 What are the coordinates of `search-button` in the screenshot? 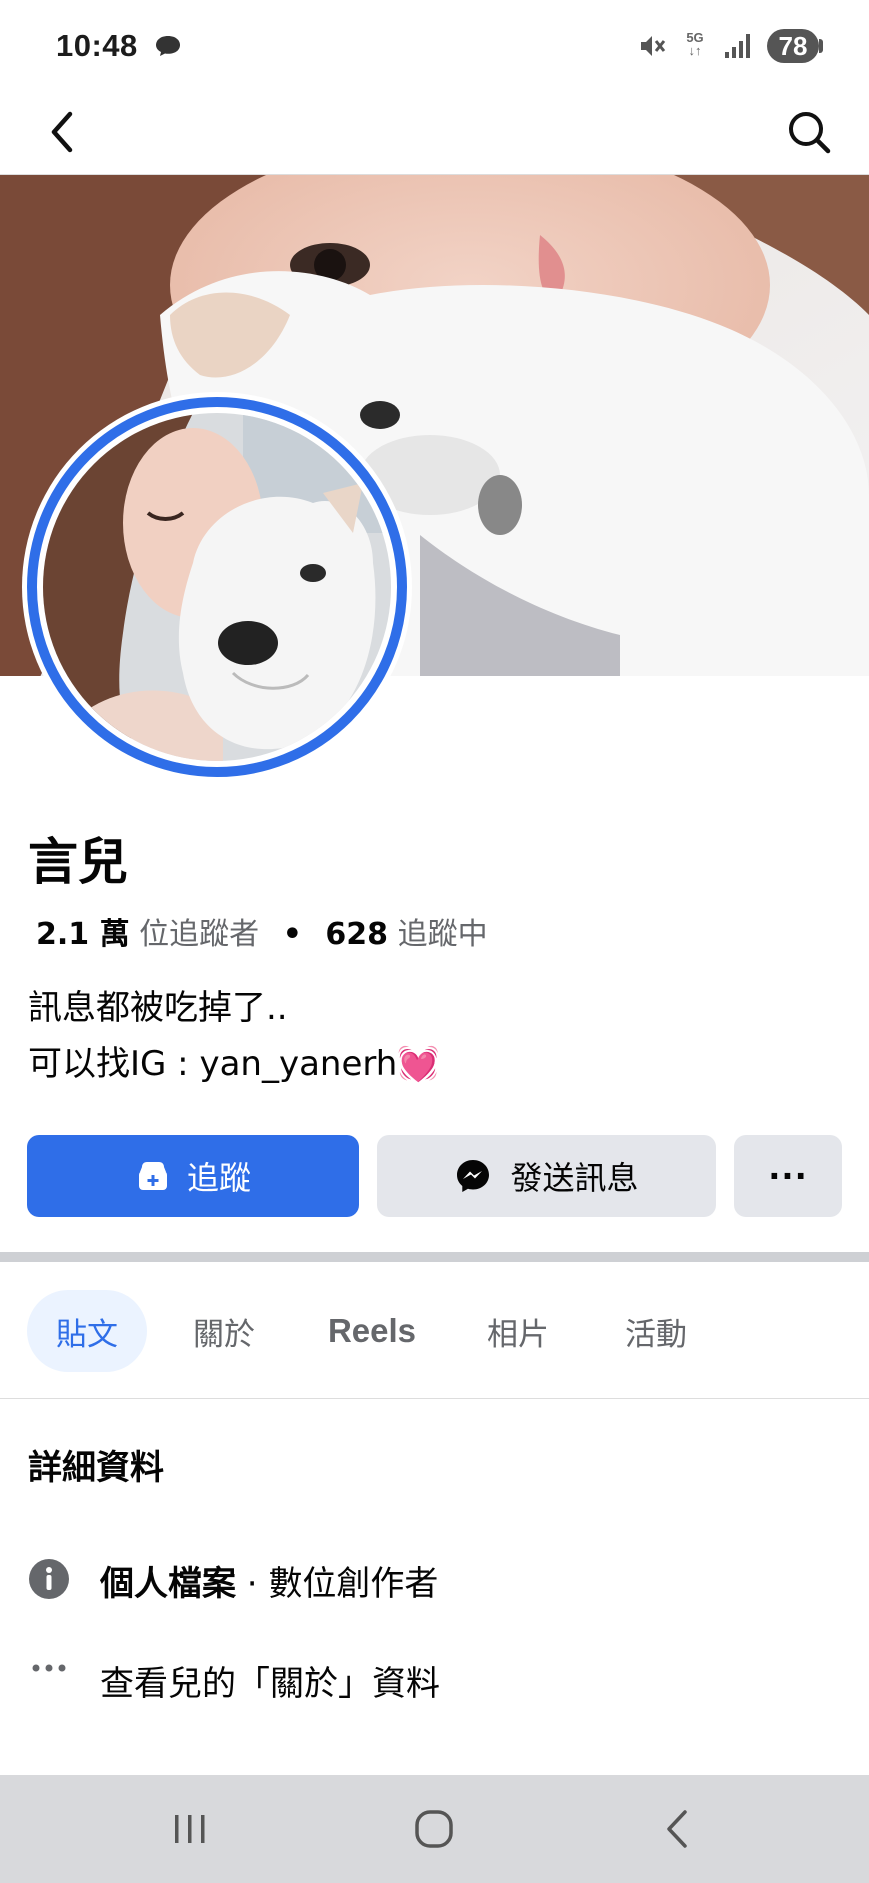 It's located at (809, 132).